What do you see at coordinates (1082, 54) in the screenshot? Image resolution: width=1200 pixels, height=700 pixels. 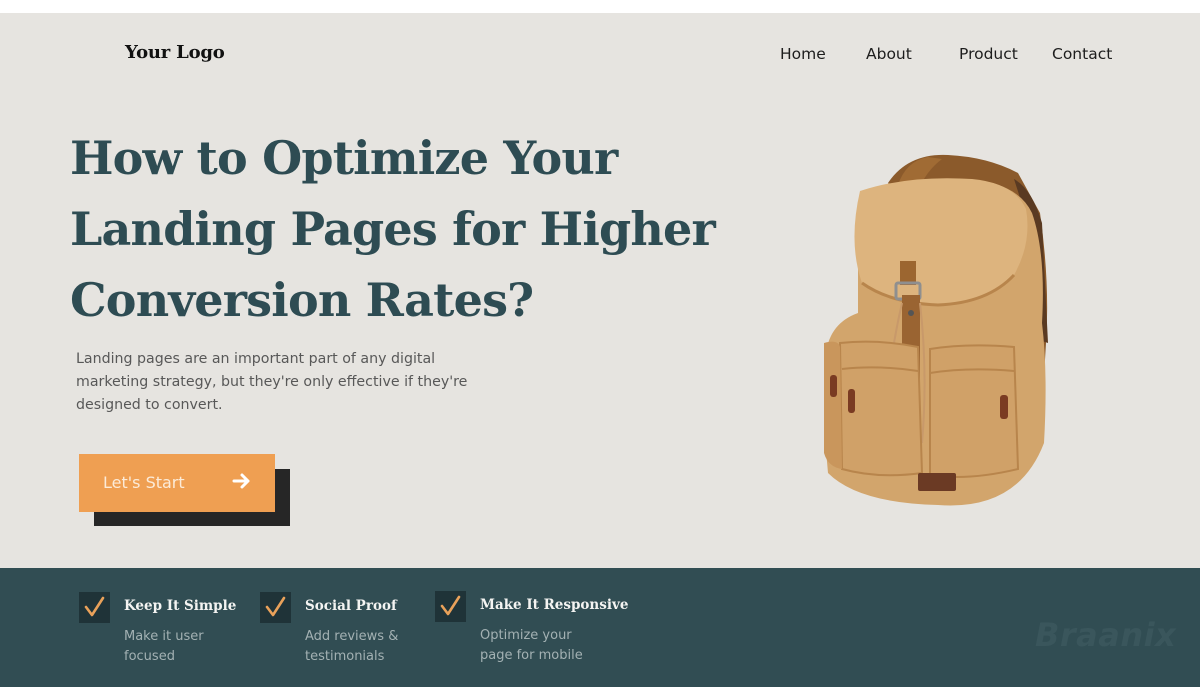 I see `nav-contact: Contact` at bounding box center [1082, 54].